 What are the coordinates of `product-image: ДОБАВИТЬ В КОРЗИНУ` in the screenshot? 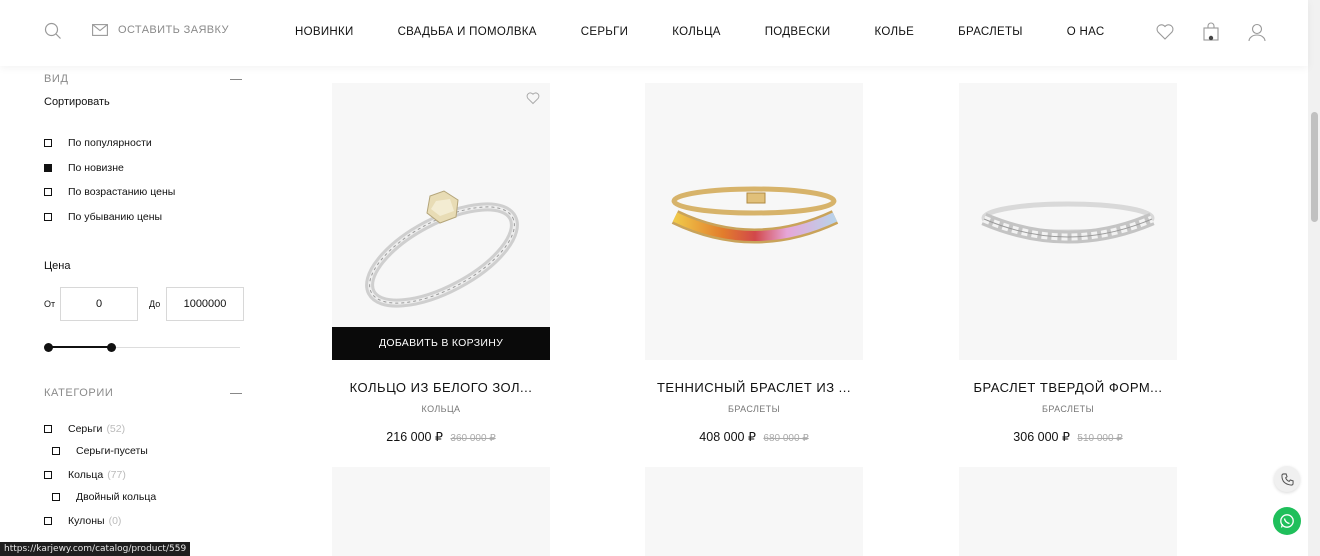 It's located at (441, 221).